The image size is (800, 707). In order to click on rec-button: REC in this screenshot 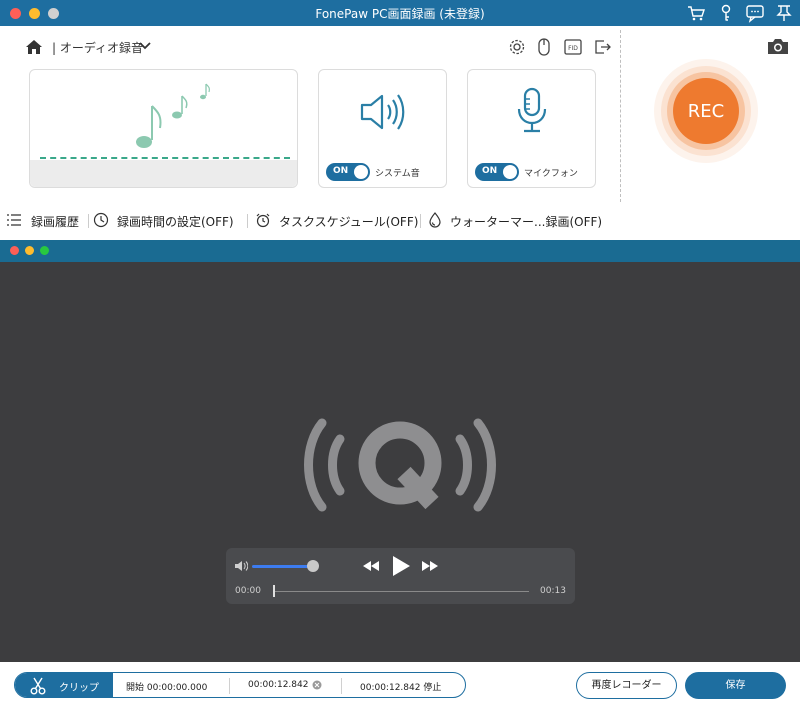, I will do `click(706, 111)`.